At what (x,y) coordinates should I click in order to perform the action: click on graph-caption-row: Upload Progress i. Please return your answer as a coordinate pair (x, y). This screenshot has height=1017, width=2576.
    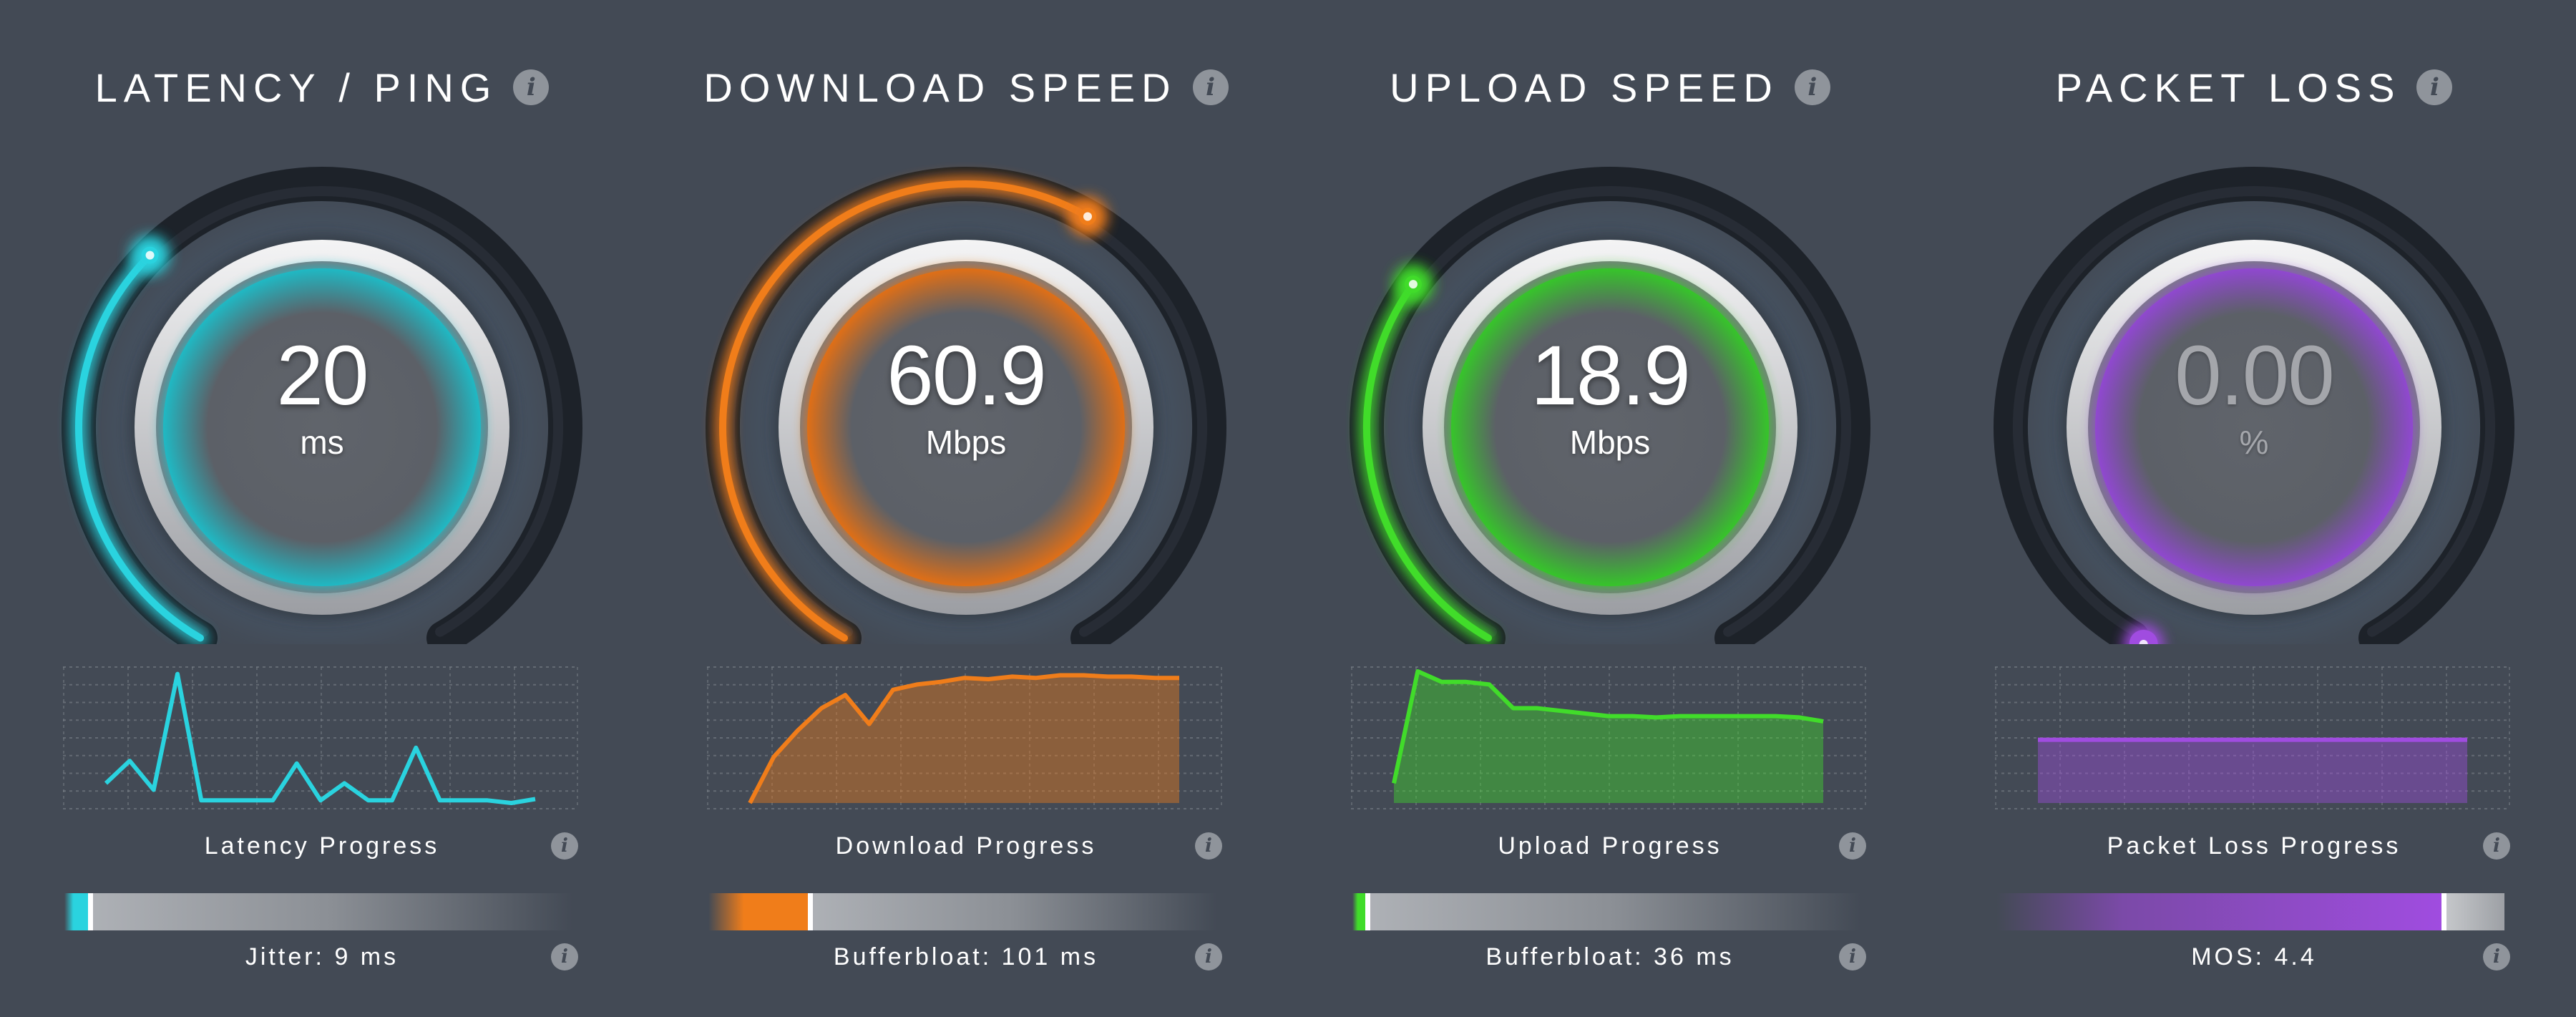
    Looking at the image, I should click on (1610, 846).